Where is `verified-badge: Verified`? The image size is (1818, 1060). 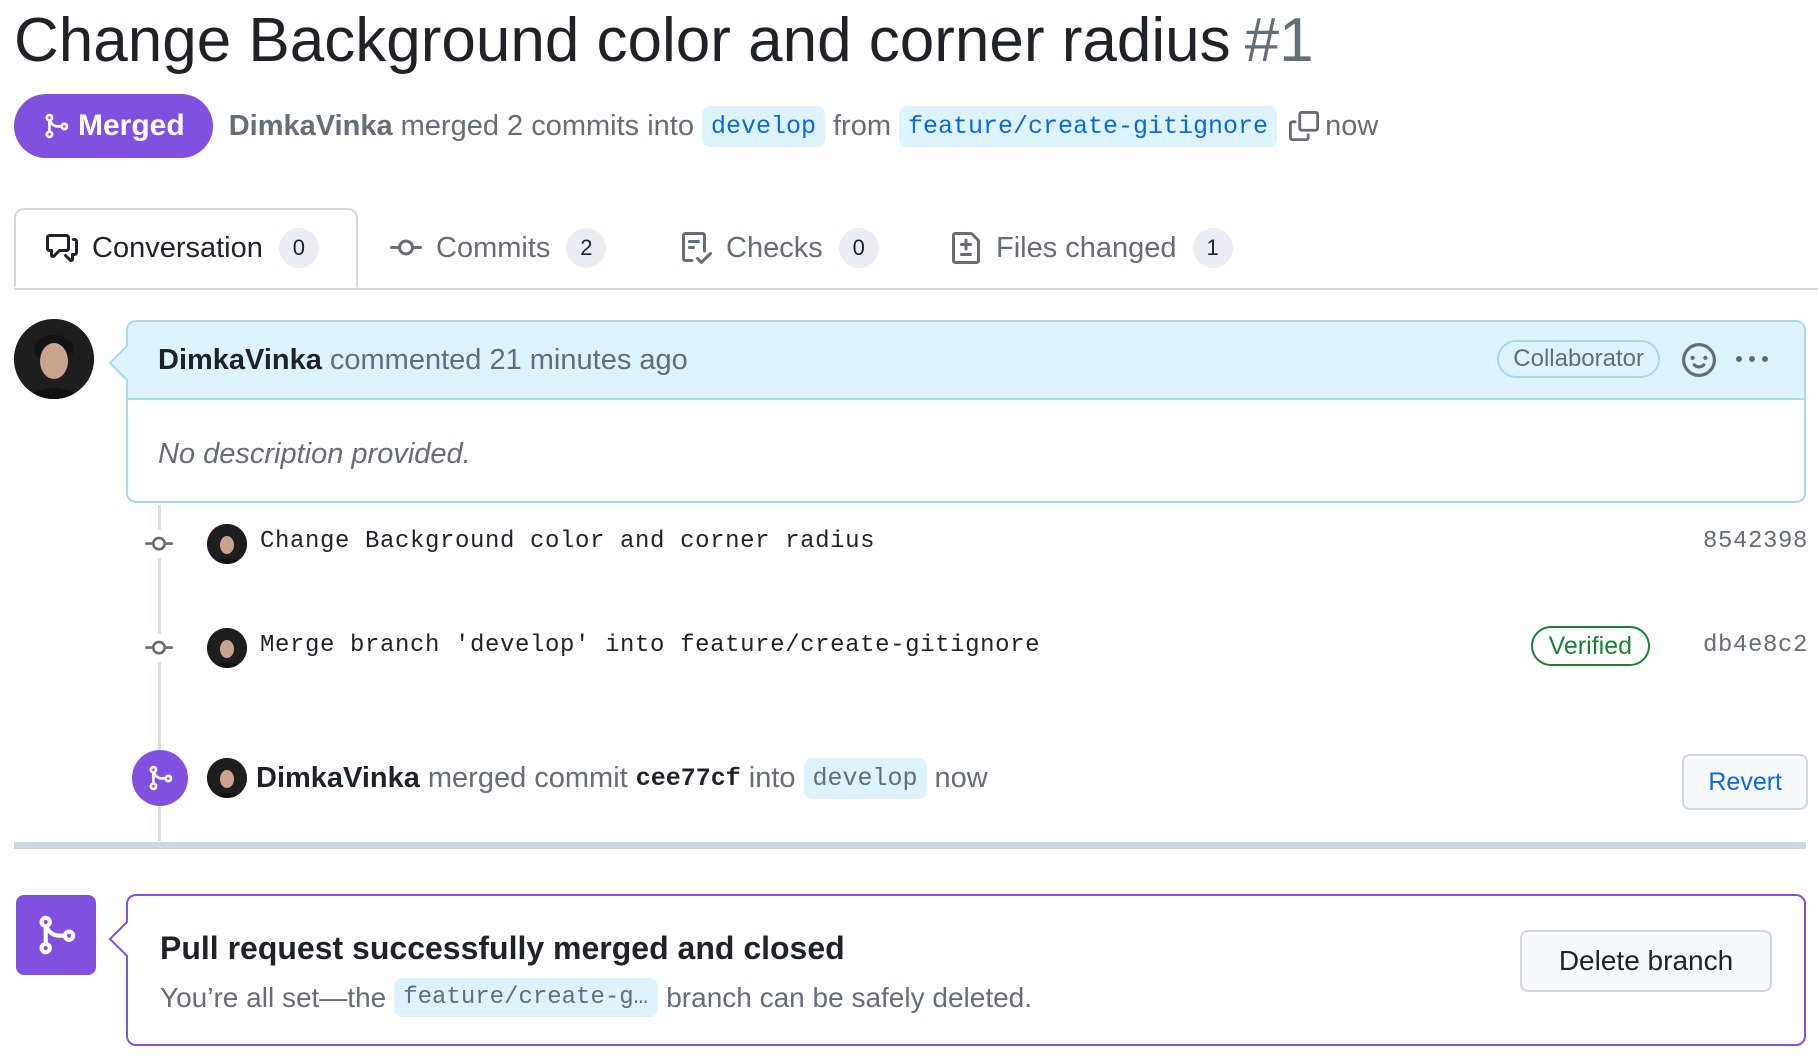 verified-badge: Verified is located at coordinates (1590, 646).